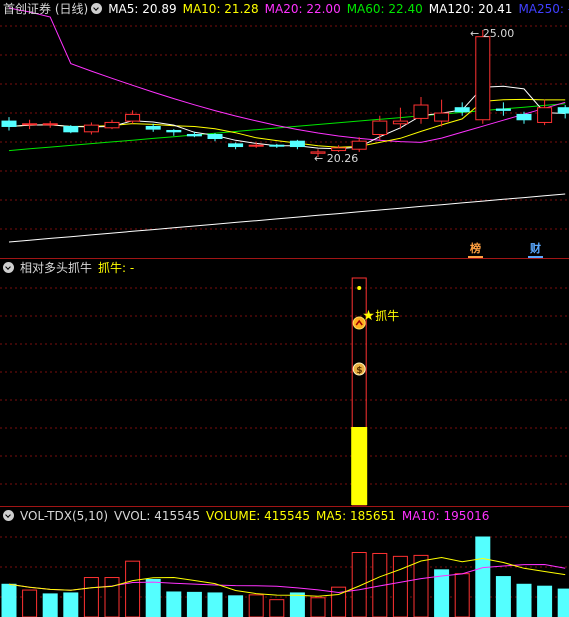 The width and height of the screenshot is (569, 617). What do you see at coordinates (56, 268) in the screenshot?
I see `indicator-title: 相对多头抓牛` at bounding box center [56, 268].